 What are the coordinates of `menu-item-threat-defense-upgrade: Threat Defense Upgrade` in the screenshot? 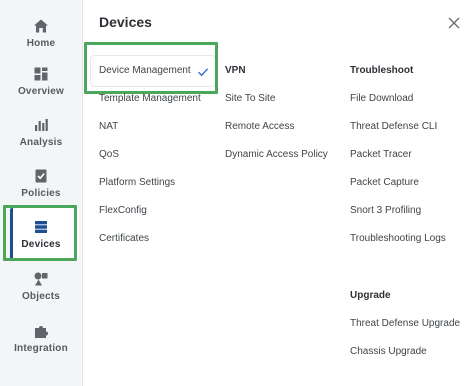 It's located at (405, 323).